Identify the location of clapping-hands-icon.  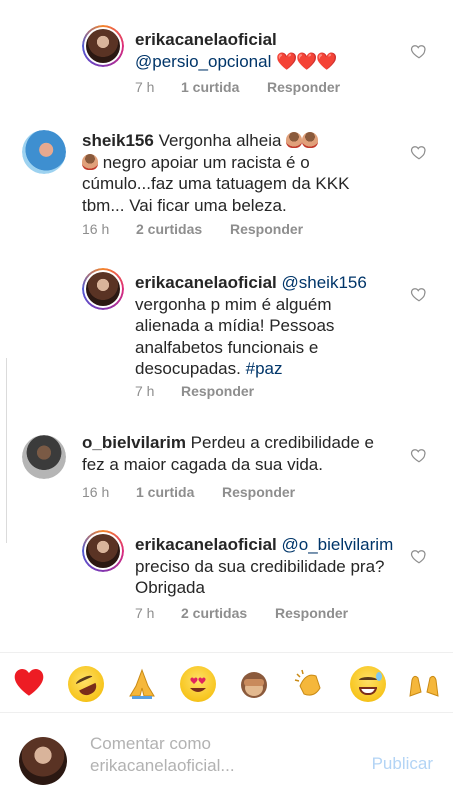
(310, 684).